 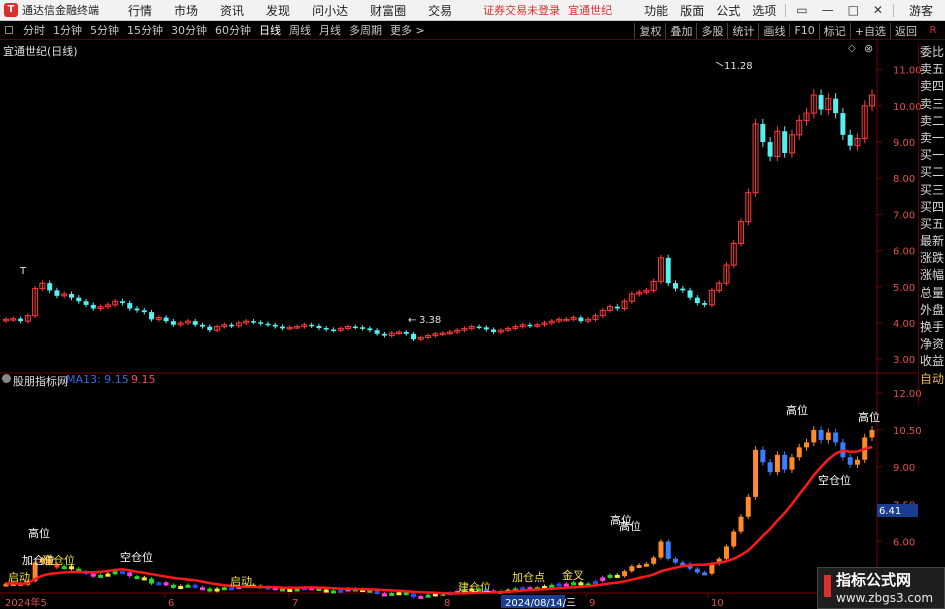 What do you see at coordinates (773, 30) in the screenshot?
I see `tool-draw-line: 画线` at bounding box center [773, 30].